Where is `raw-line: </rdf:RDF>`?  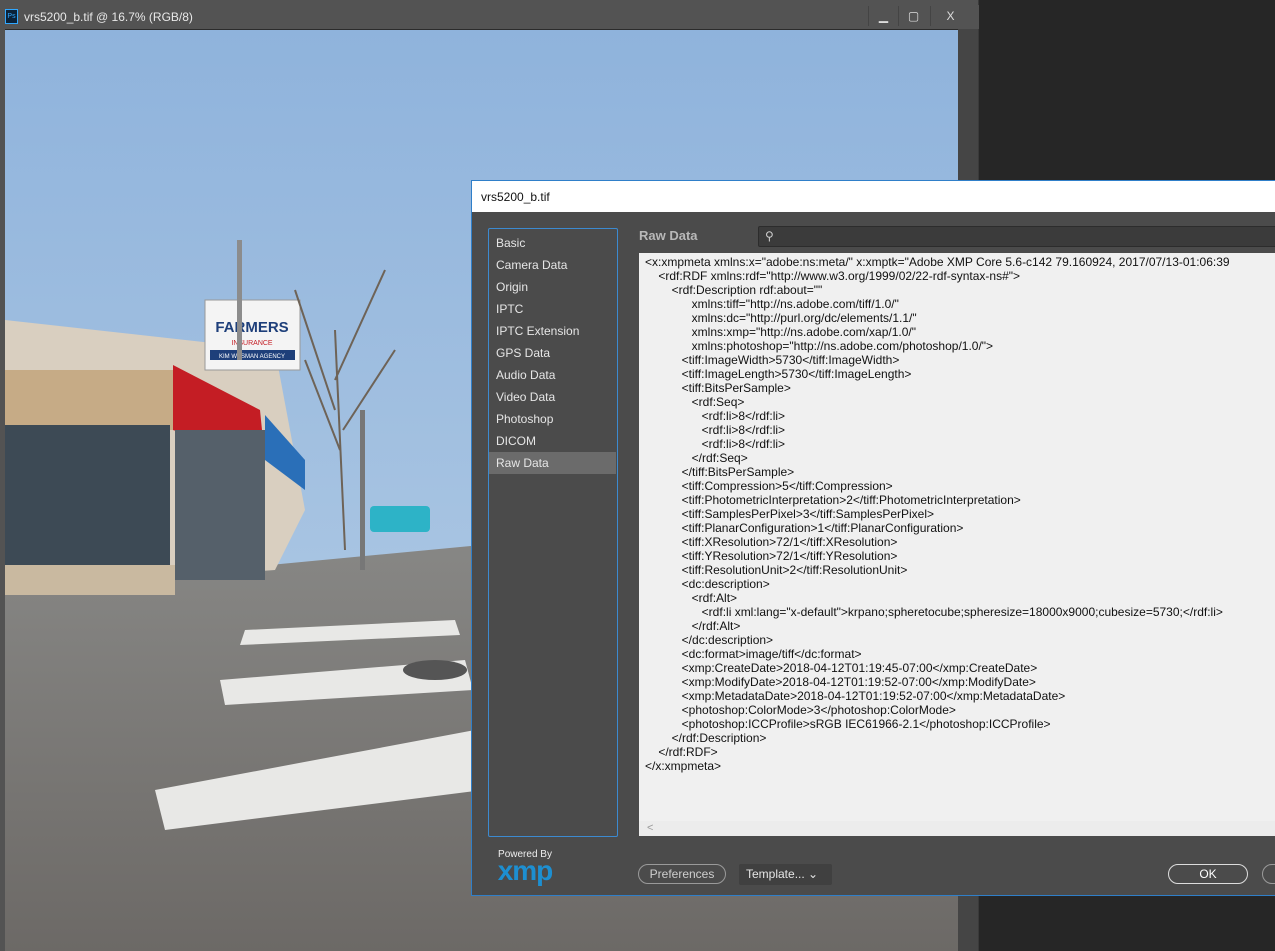 raw-line: </rdf:RDF> is located at coordinates (681, 752).